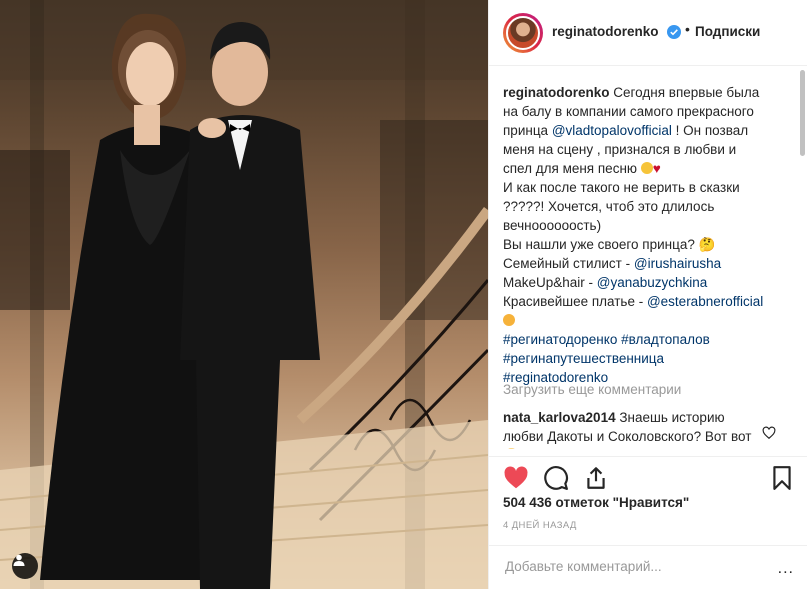 Image resolution: width=807 pixels, height=589 pixels. What do you see at coordinates (674, 32) in the screenshot?
I see `verified-badge-icon` at bounding box center [674, 32].